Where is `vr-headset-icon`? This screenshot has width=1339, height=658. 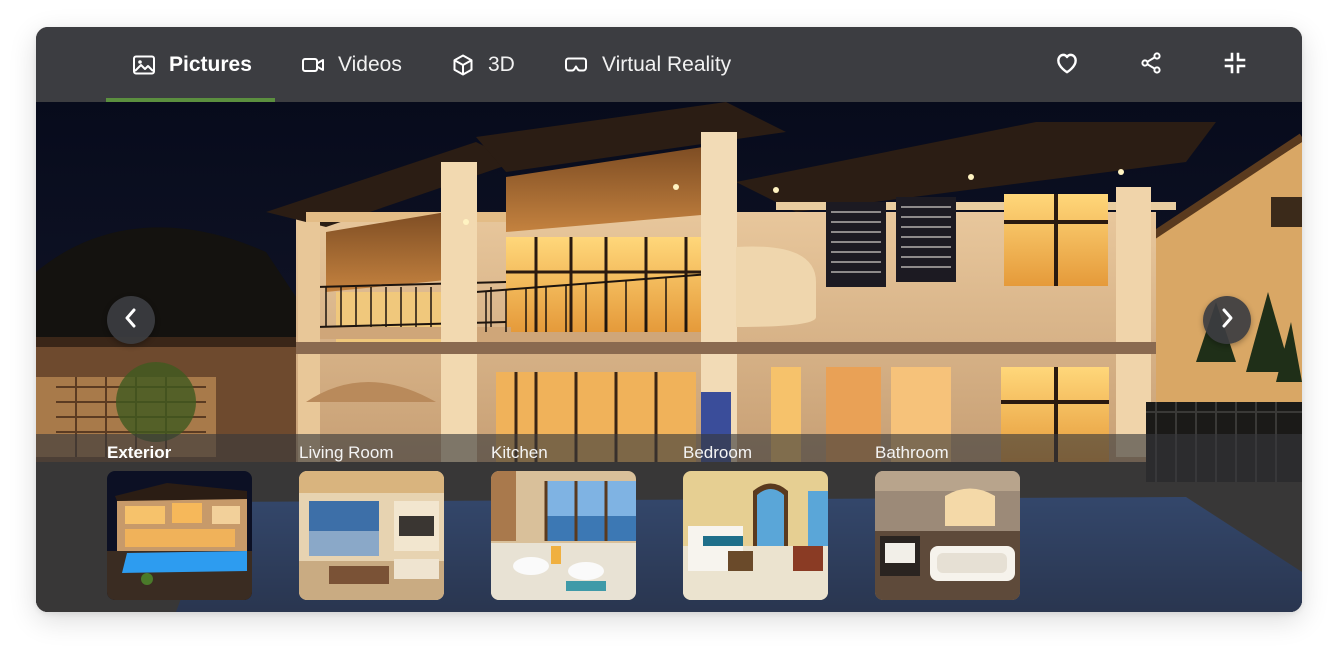 vr-headset-icon is located at coordinates (576, 65).